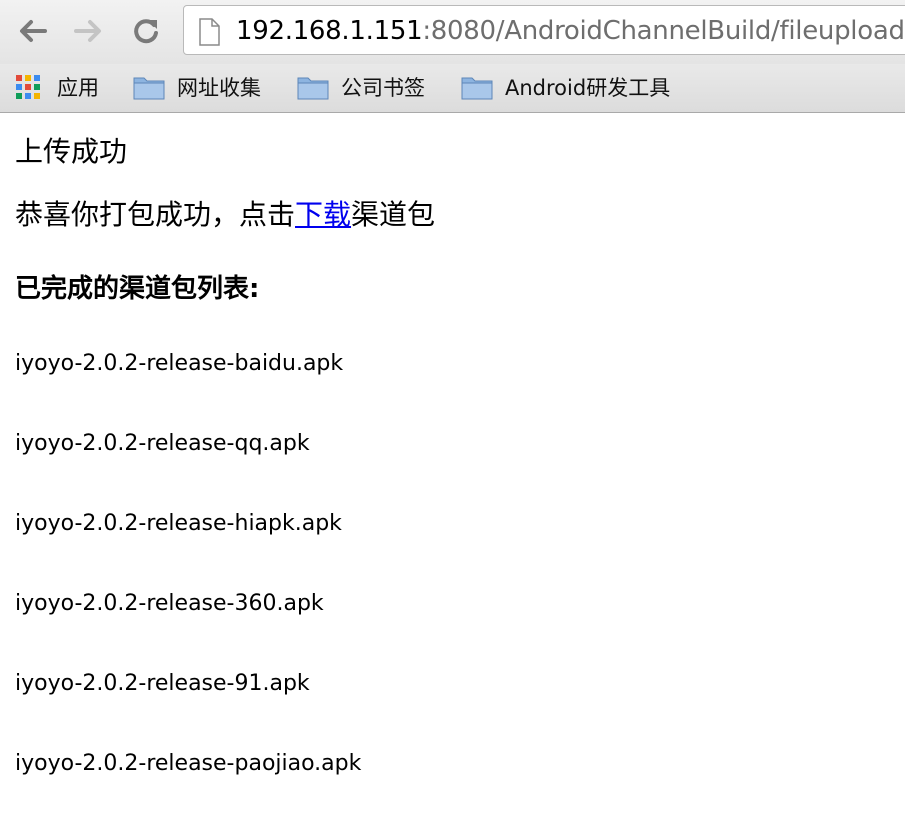 The height and width of the screenshot is (829, 905). I want to click on back-arrow-icon, so click(33, 31).